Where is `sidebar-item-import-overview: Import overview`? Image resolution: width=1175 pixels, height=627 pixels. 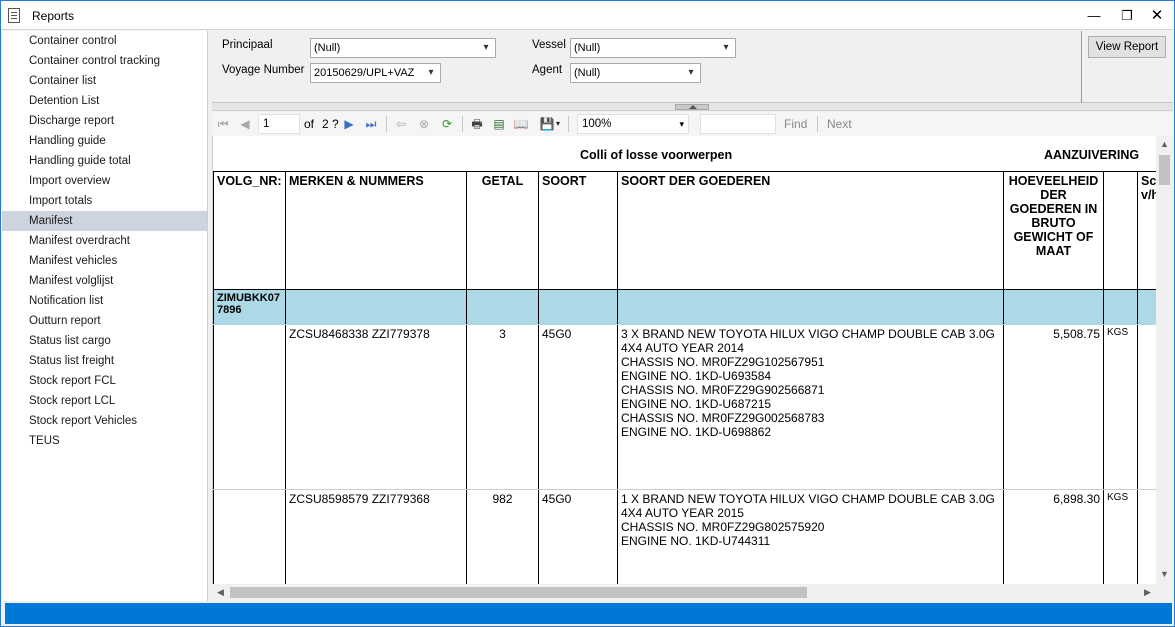
sidebar-item-import-overview: Import overview is located at coordinates (104, 181).